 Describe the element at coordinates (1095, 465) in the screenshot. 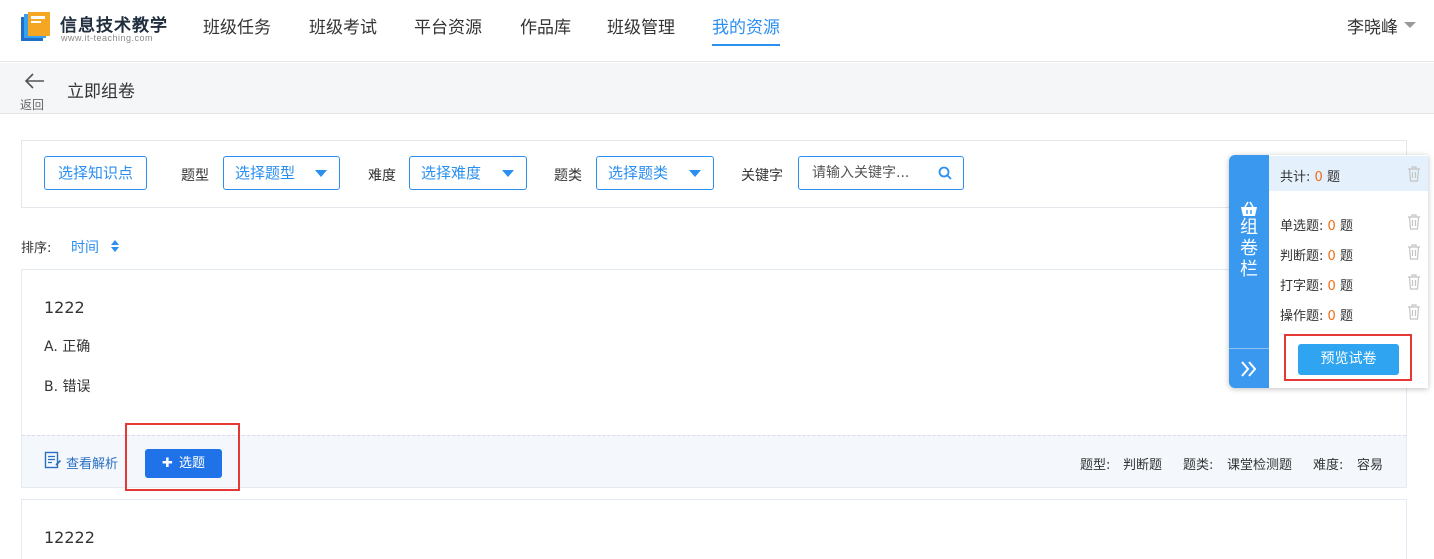

I see `meta-type-label: 题型:` at that location.